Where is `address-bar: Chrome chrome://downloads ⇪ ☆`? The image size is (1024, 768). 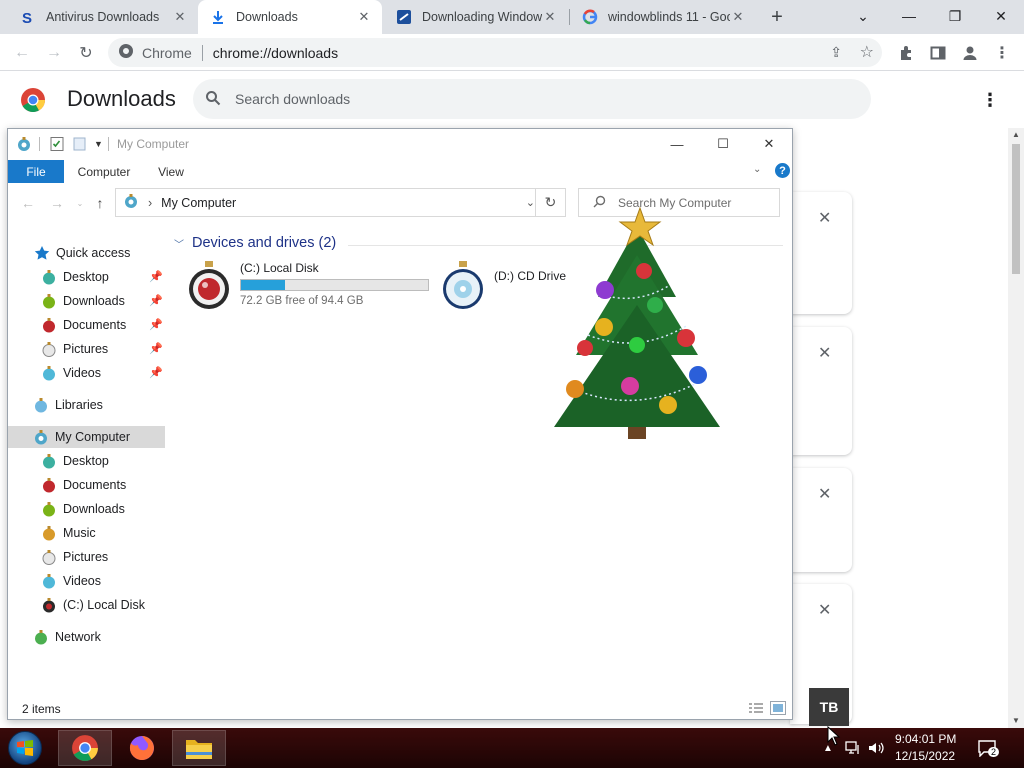 address-bar: Chrome chrome://downloads ⇪ ☆ is located at coordinates (495, 52).